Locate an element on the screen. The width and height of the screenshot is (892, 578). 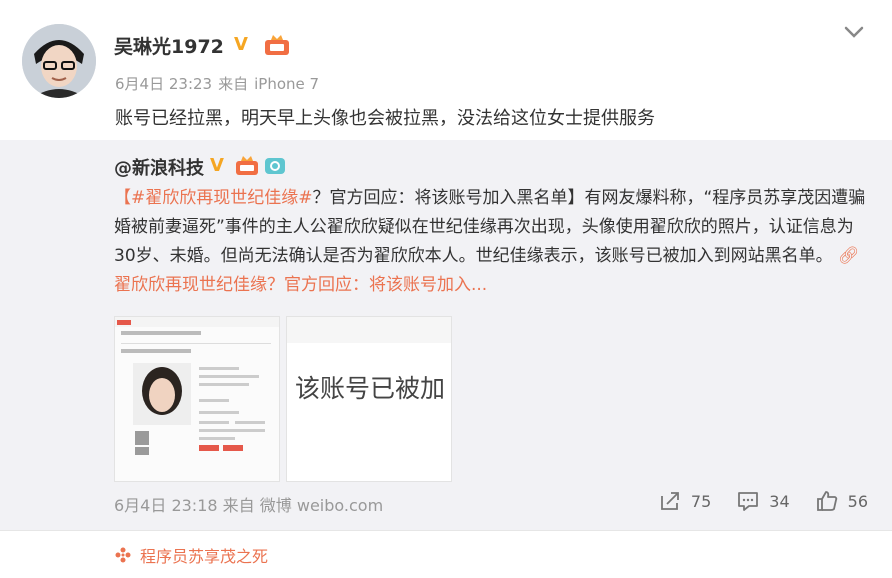
action-bar: 75 34 56 is located at coordinates (750, 501).